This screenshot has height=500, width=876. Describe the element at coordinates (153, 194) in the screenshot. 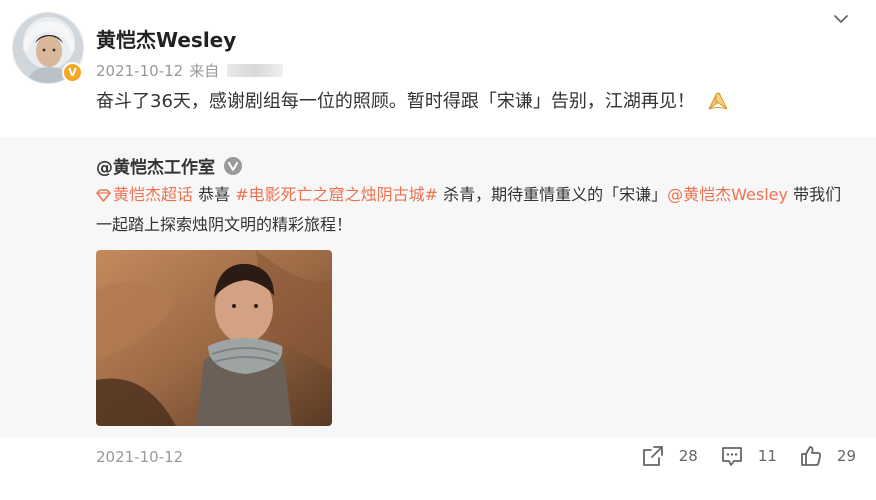

I see `topic-link-label: 黄恺杰超话` at that location.